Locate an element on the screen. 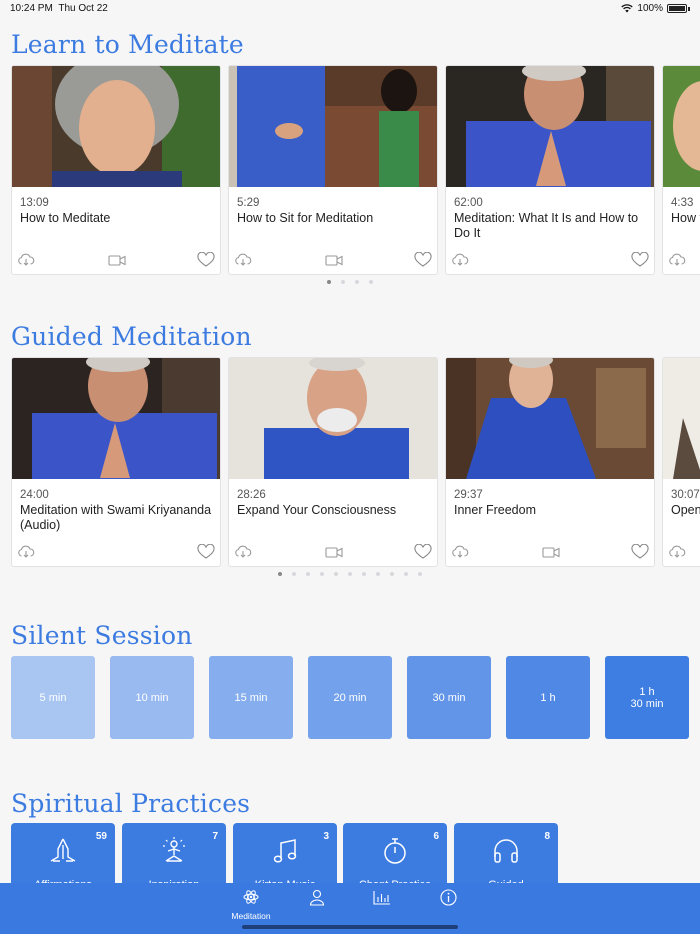 Image resolution: width=700 pixels, height=934 pixels. tab-profile is located at coordinates (317, 905).